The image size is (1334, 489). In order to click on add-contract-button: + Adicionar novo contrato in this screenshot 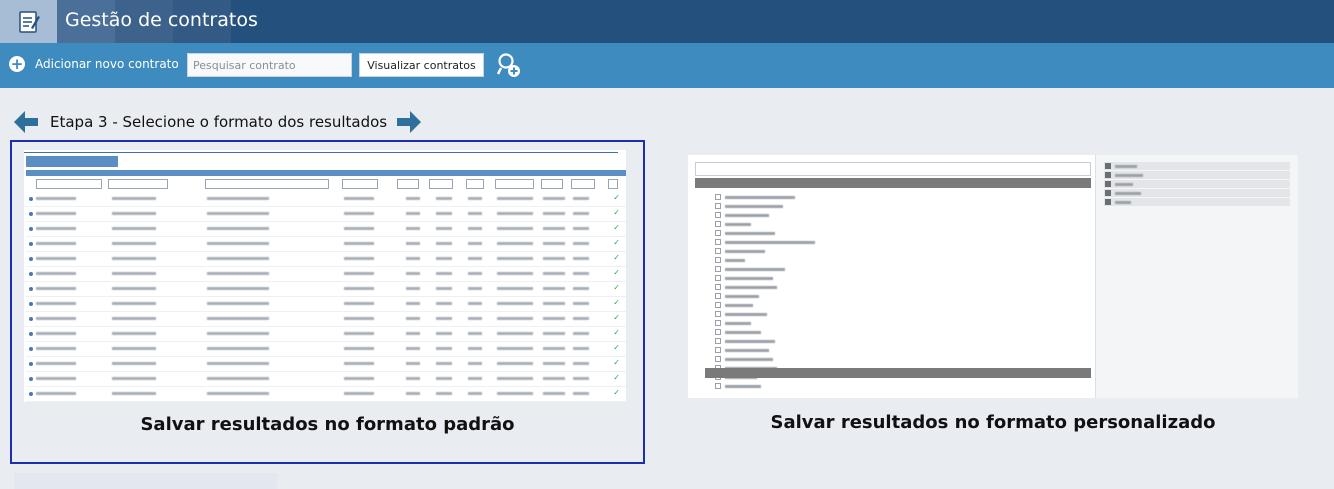, I will do `click(94, 64)`.